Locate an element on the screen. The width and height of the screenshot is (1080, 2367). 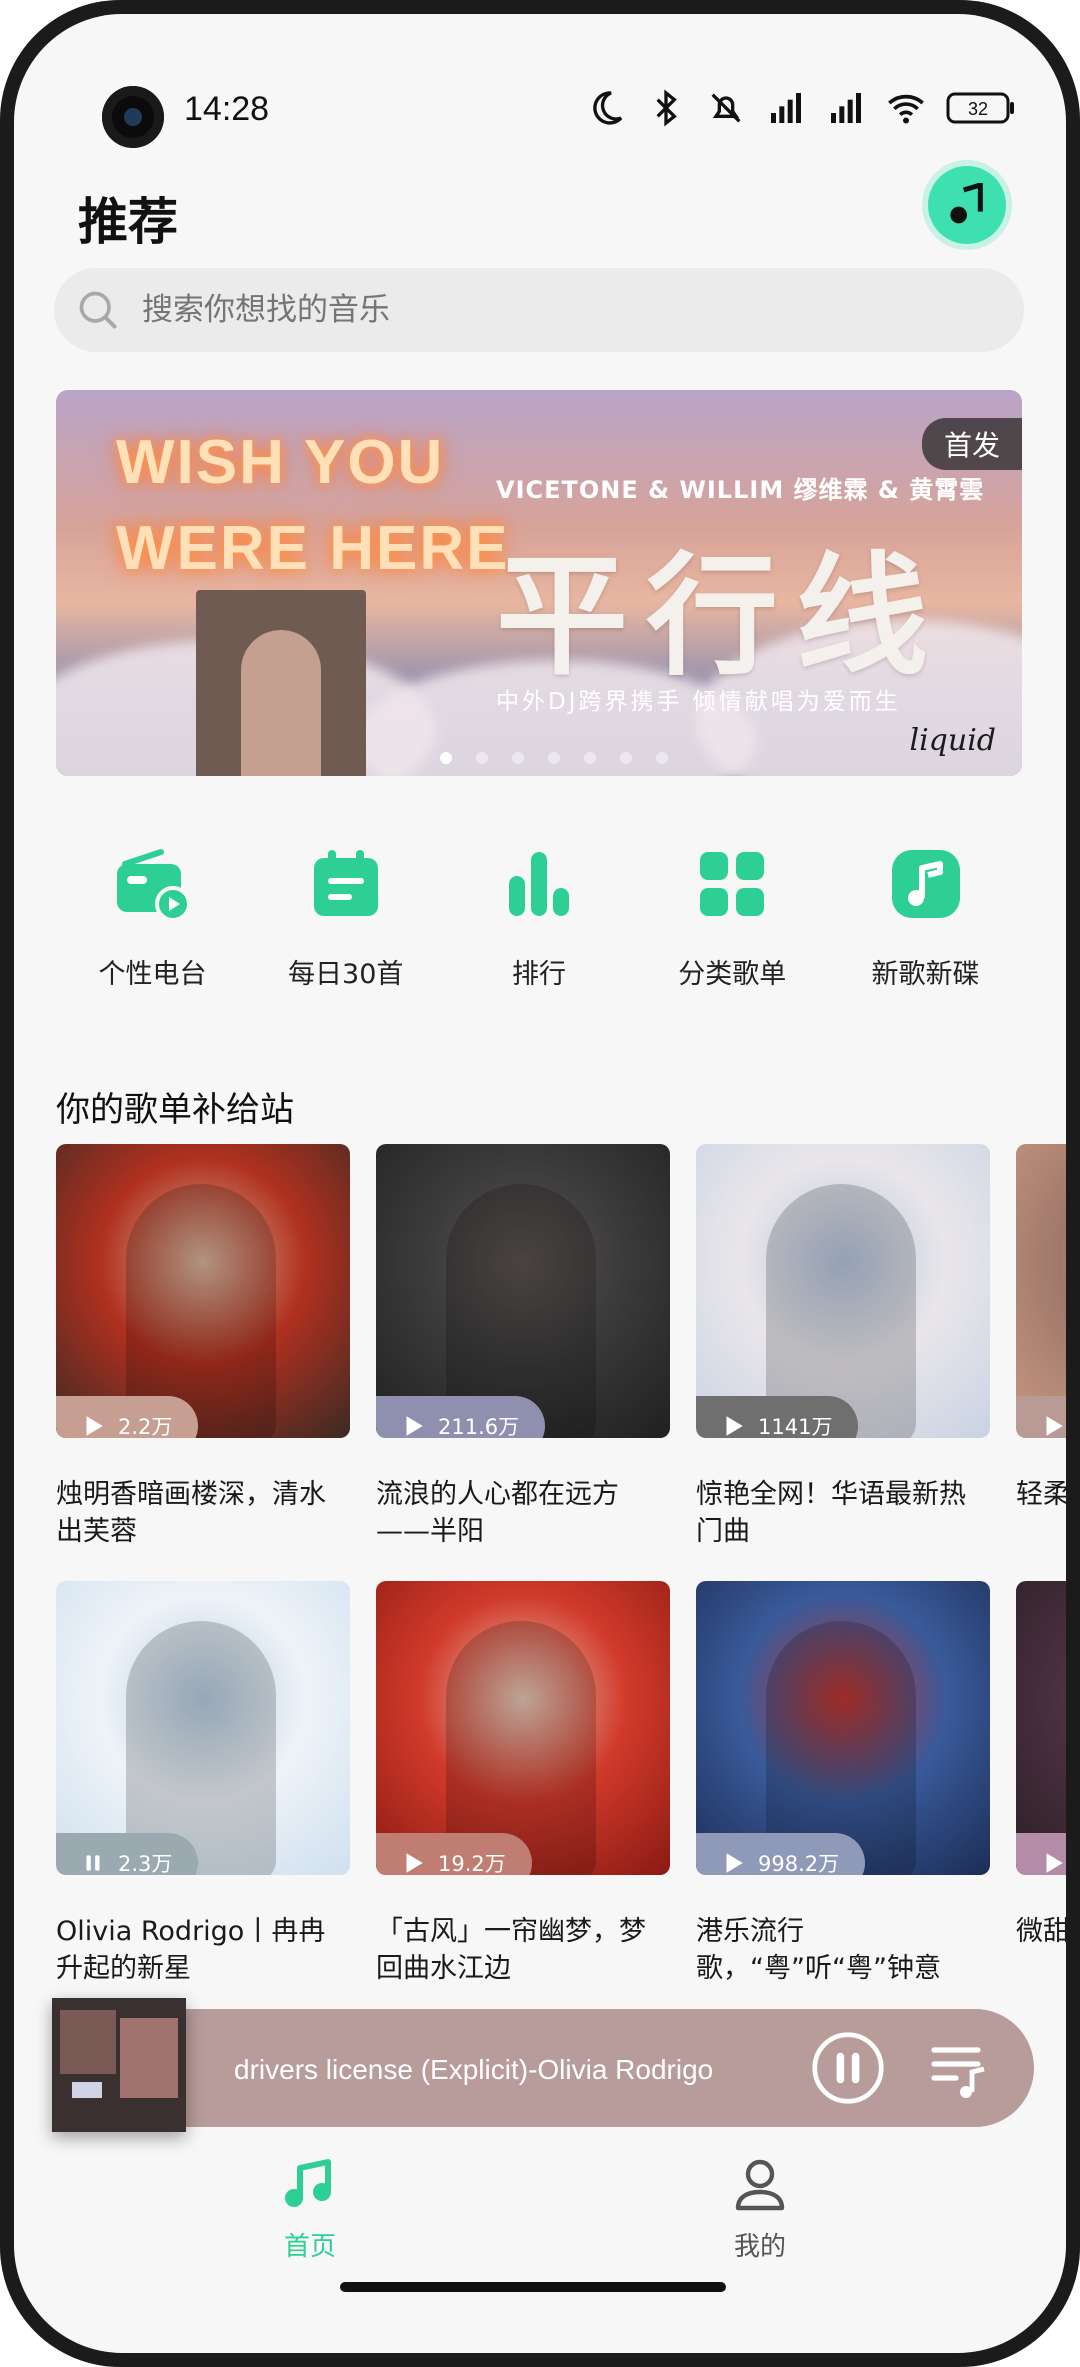
page-title: 推荐 is located at coordinates (128, 222).